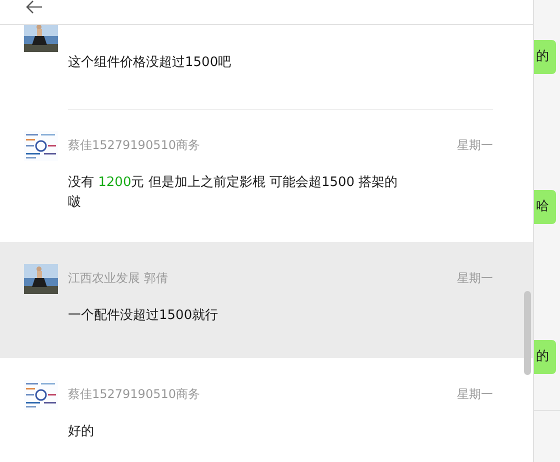 The height and width of the screenshot is (462, 560). What do you see at coordinates (527, 333) in the screenshot?
I see `scrollbar-thumb` at bounding box center [527, 333].